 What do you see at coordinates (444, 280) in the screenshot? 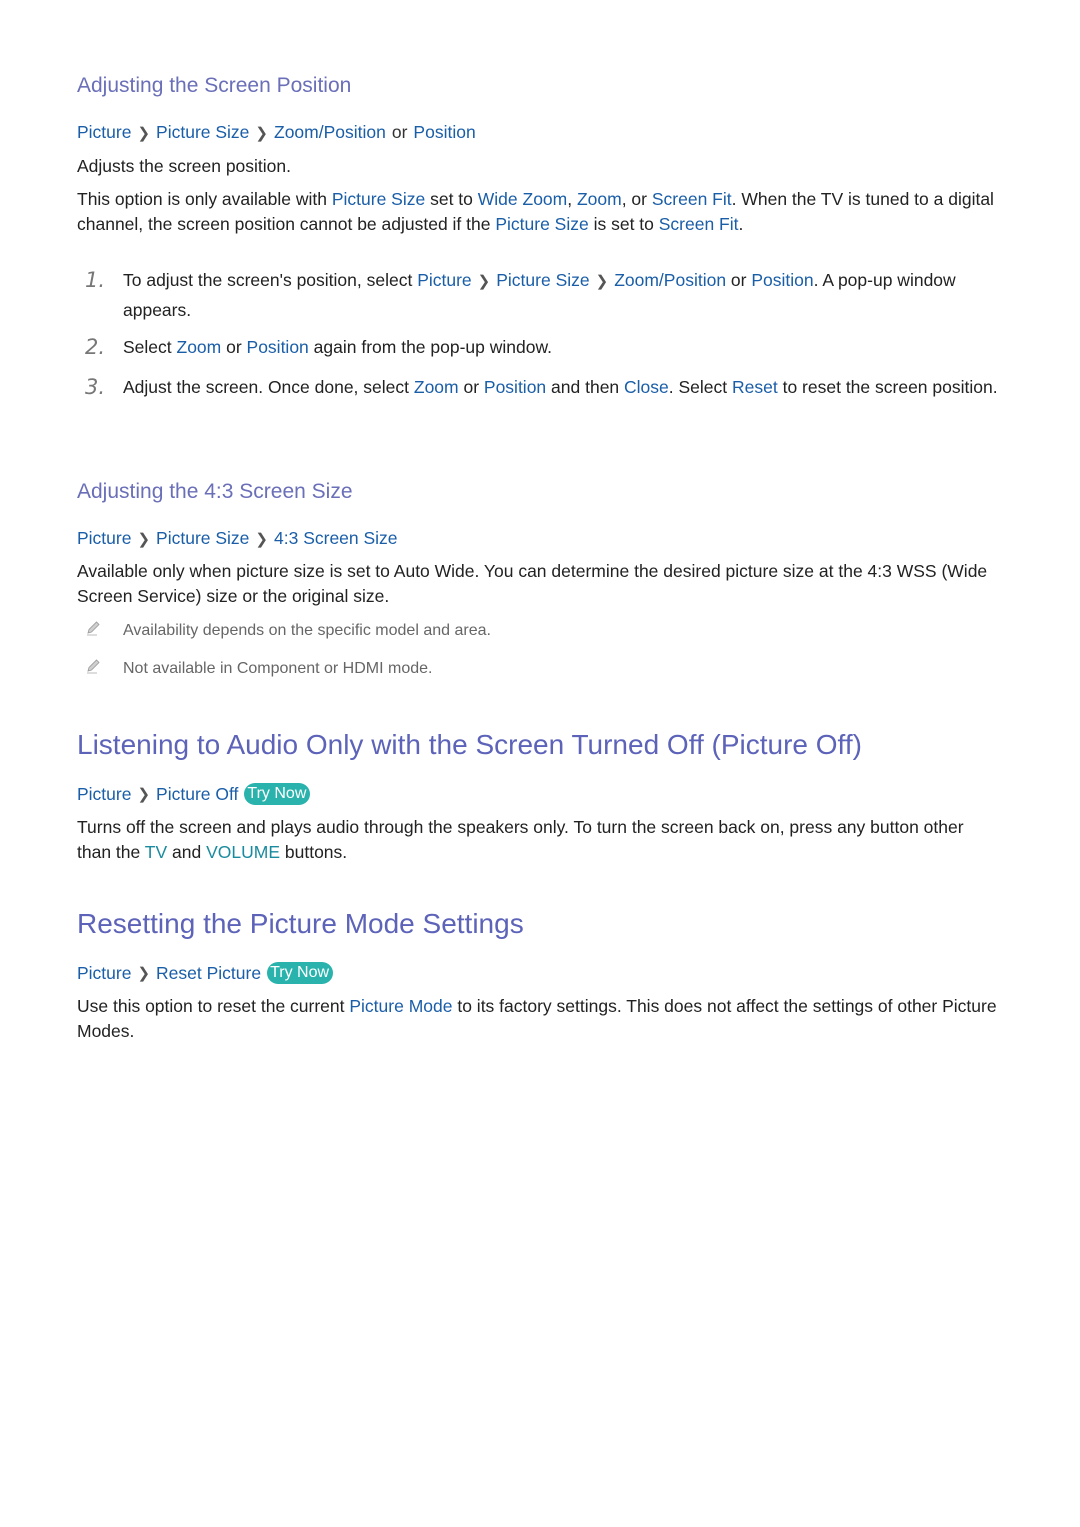
I see `link-picture: Picture` at bounding box center [444, 280].